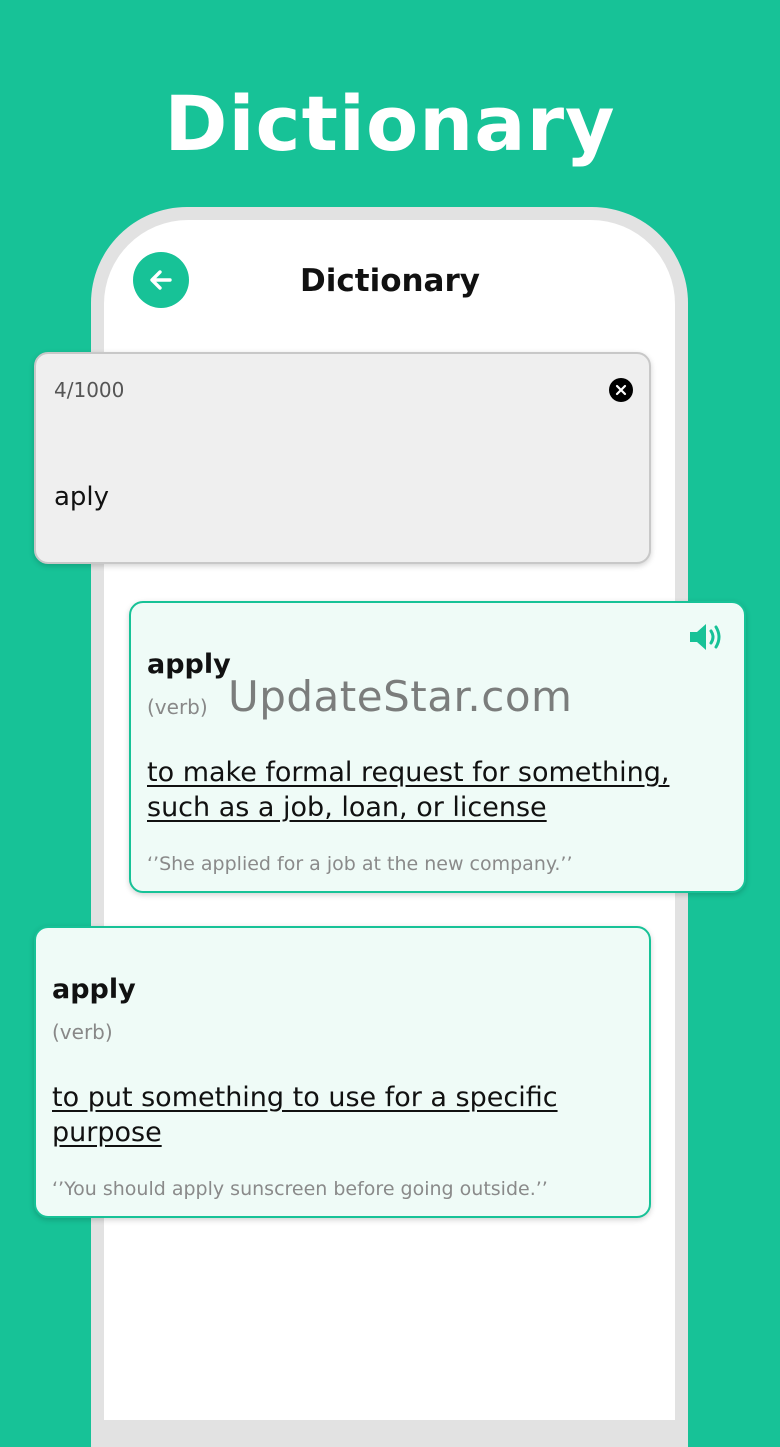 The width and height of the screenshot is (780, 1447). I want to click on screen-title: Dictionary, so click(390, 281).